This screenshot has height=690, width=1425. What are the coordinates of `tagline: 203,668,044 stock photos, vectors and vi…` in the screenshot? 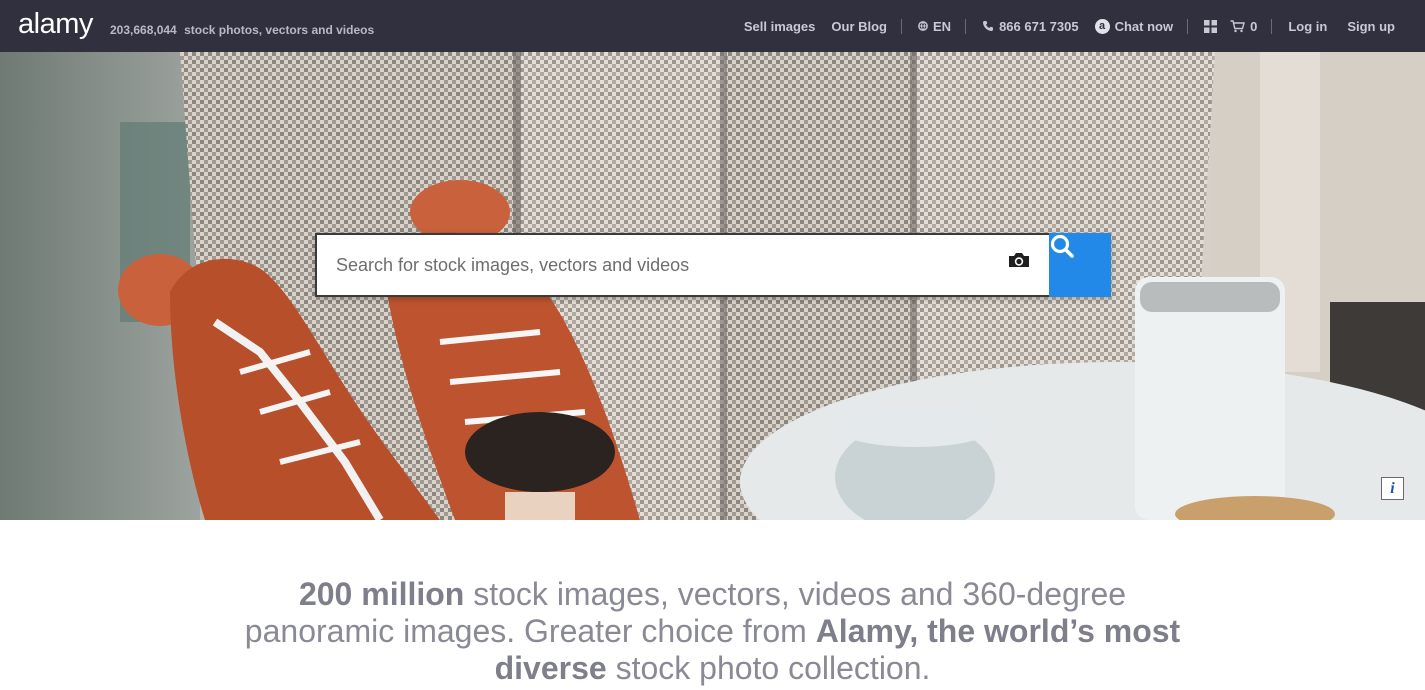 It's located at (242, 30).